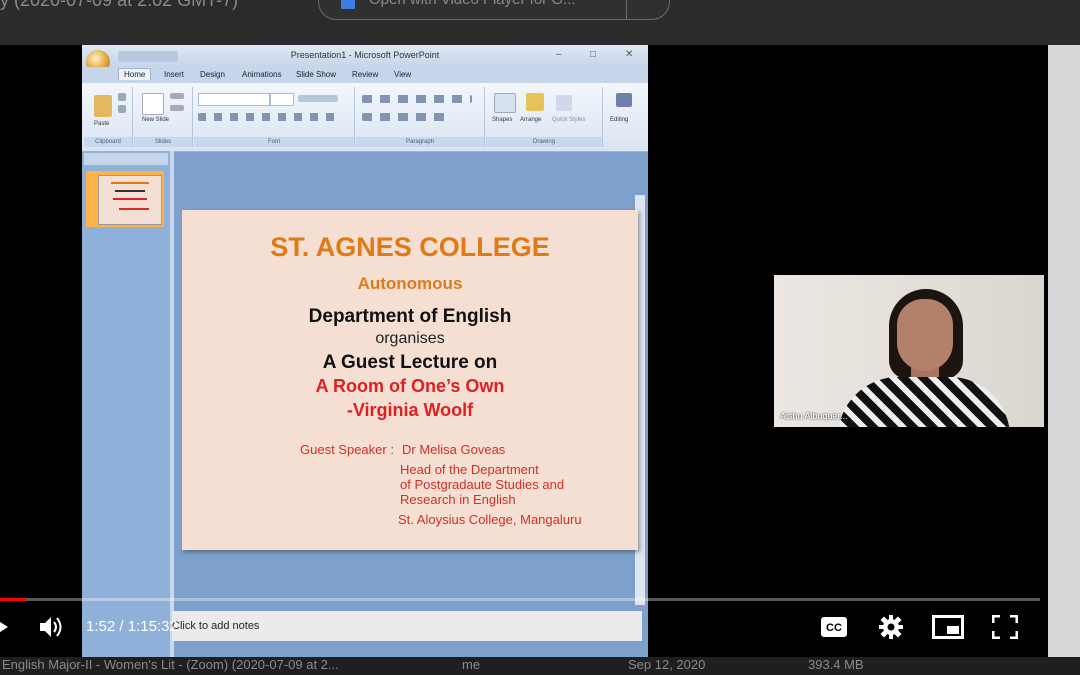 The width and height of the screenshot is (1080, 675). What do you see at coordinates (177, 96) in the screenshot?
I see `layout-icon` at bounding box center [177, 96].